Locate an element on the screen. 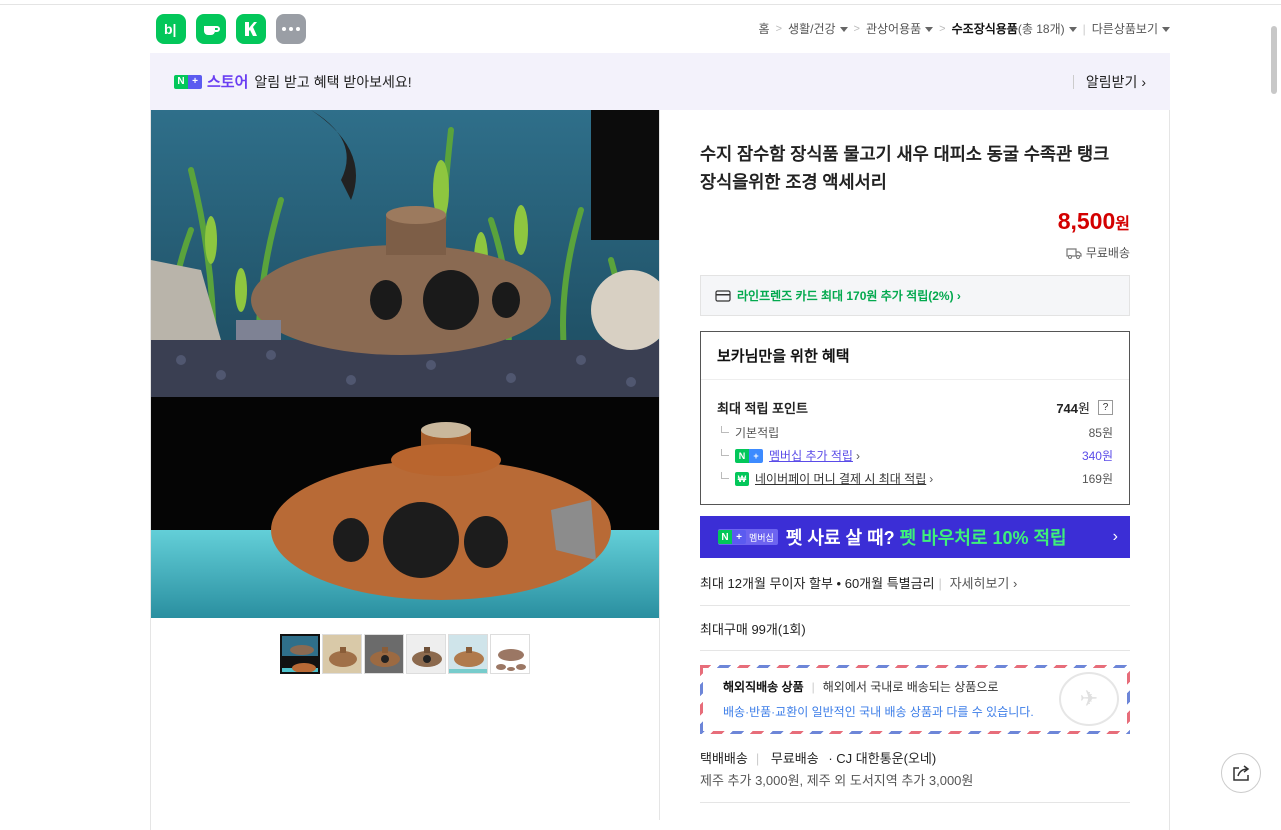  help-icon: ? is located at coordinates (1105, 407).